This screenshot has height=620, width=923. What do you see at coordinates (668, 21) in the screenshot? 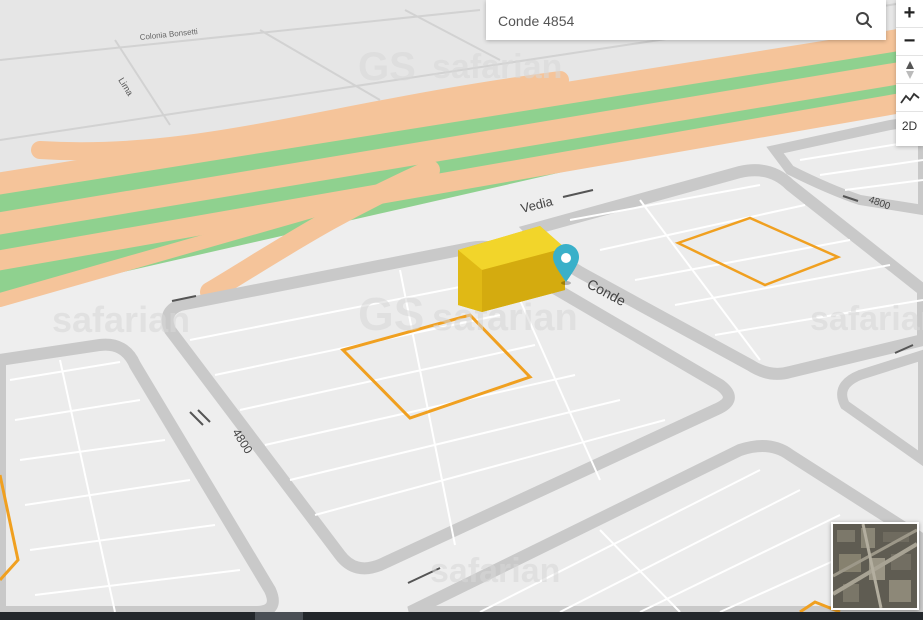
I see `search-input` at bounding box center [668, 21].